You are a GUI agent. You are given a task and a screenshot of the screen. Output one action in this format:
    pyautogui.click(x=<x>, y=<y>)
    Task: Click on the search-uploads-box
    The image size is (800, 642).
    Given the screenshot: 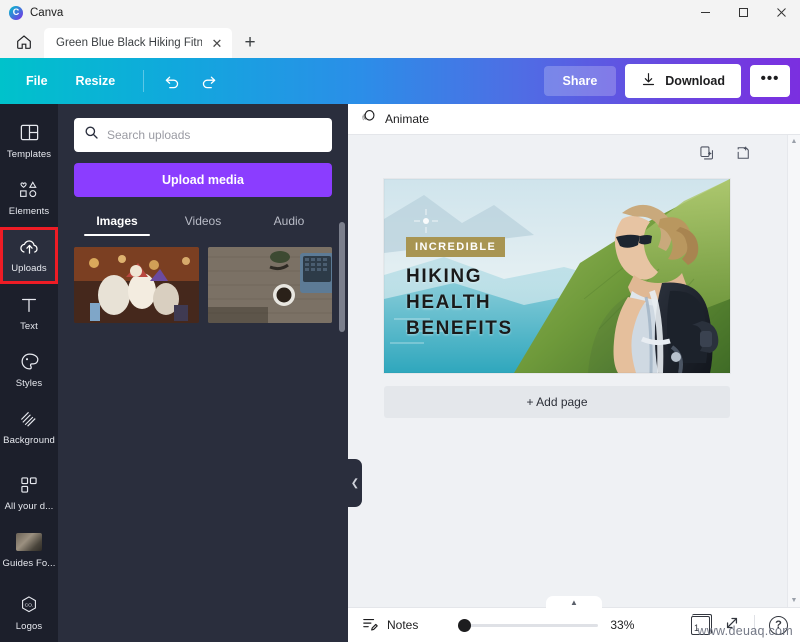 What is the action you would take?
    pyautogui.click(x=203, y=135)
    